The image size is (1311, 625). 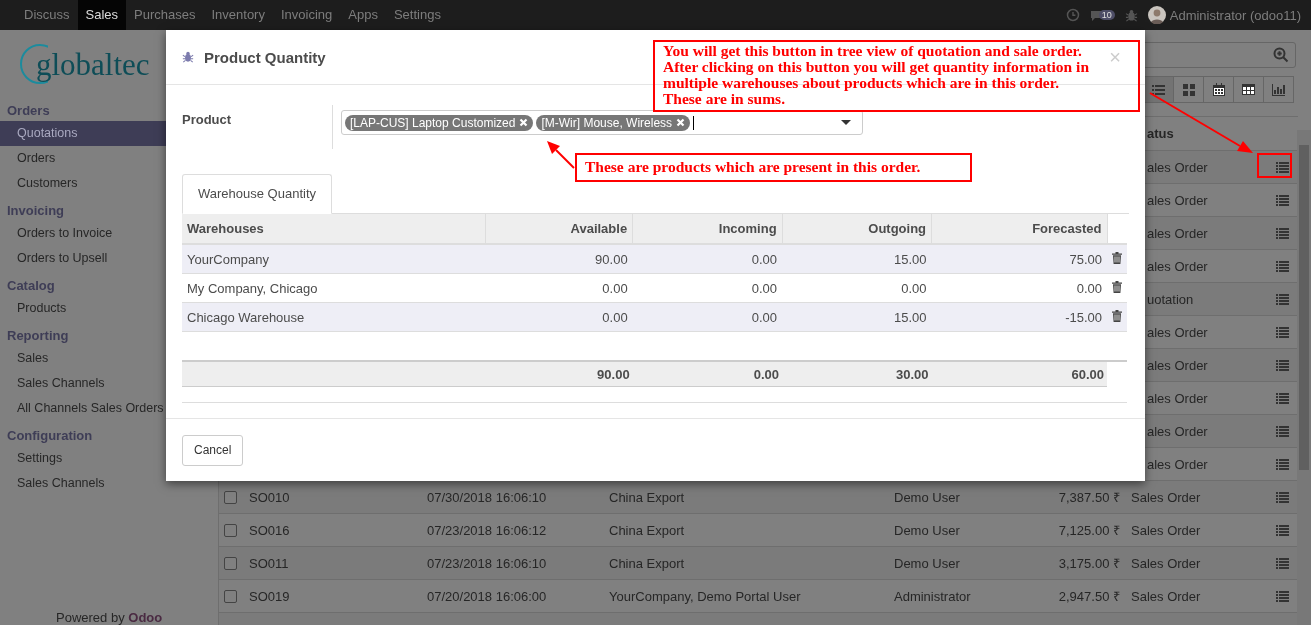 I want to click on sidebar-item: Settings, so click(x=83, y=458).